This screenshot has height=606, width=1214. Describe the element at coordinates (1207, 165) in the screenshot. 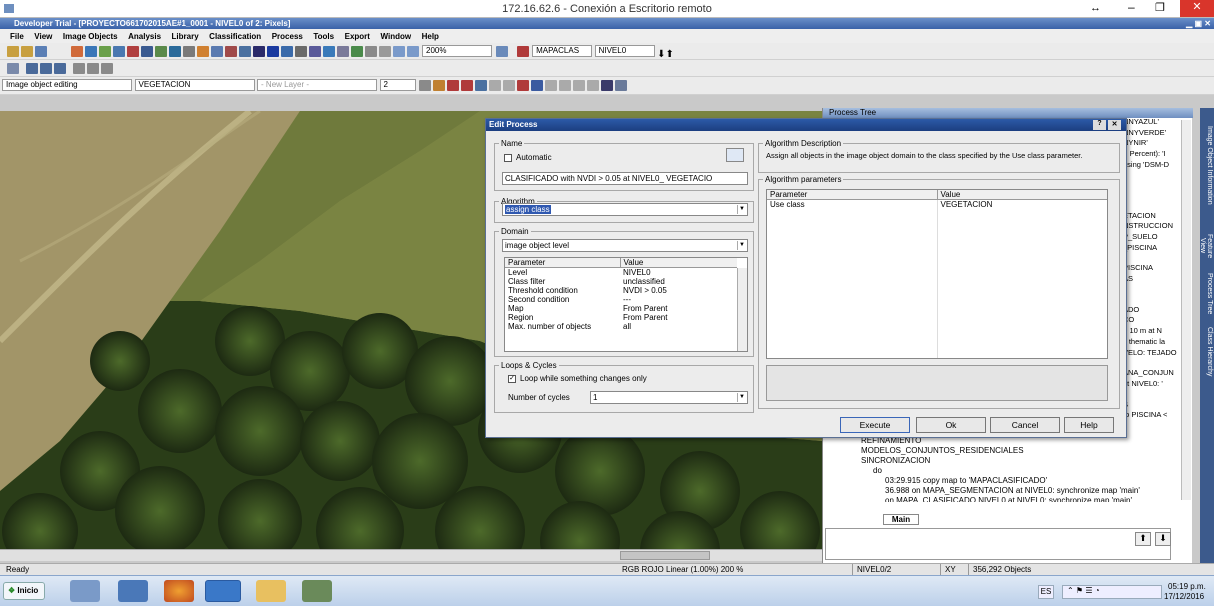

I see `tab-image-object-info: Image Object Information` at that location.